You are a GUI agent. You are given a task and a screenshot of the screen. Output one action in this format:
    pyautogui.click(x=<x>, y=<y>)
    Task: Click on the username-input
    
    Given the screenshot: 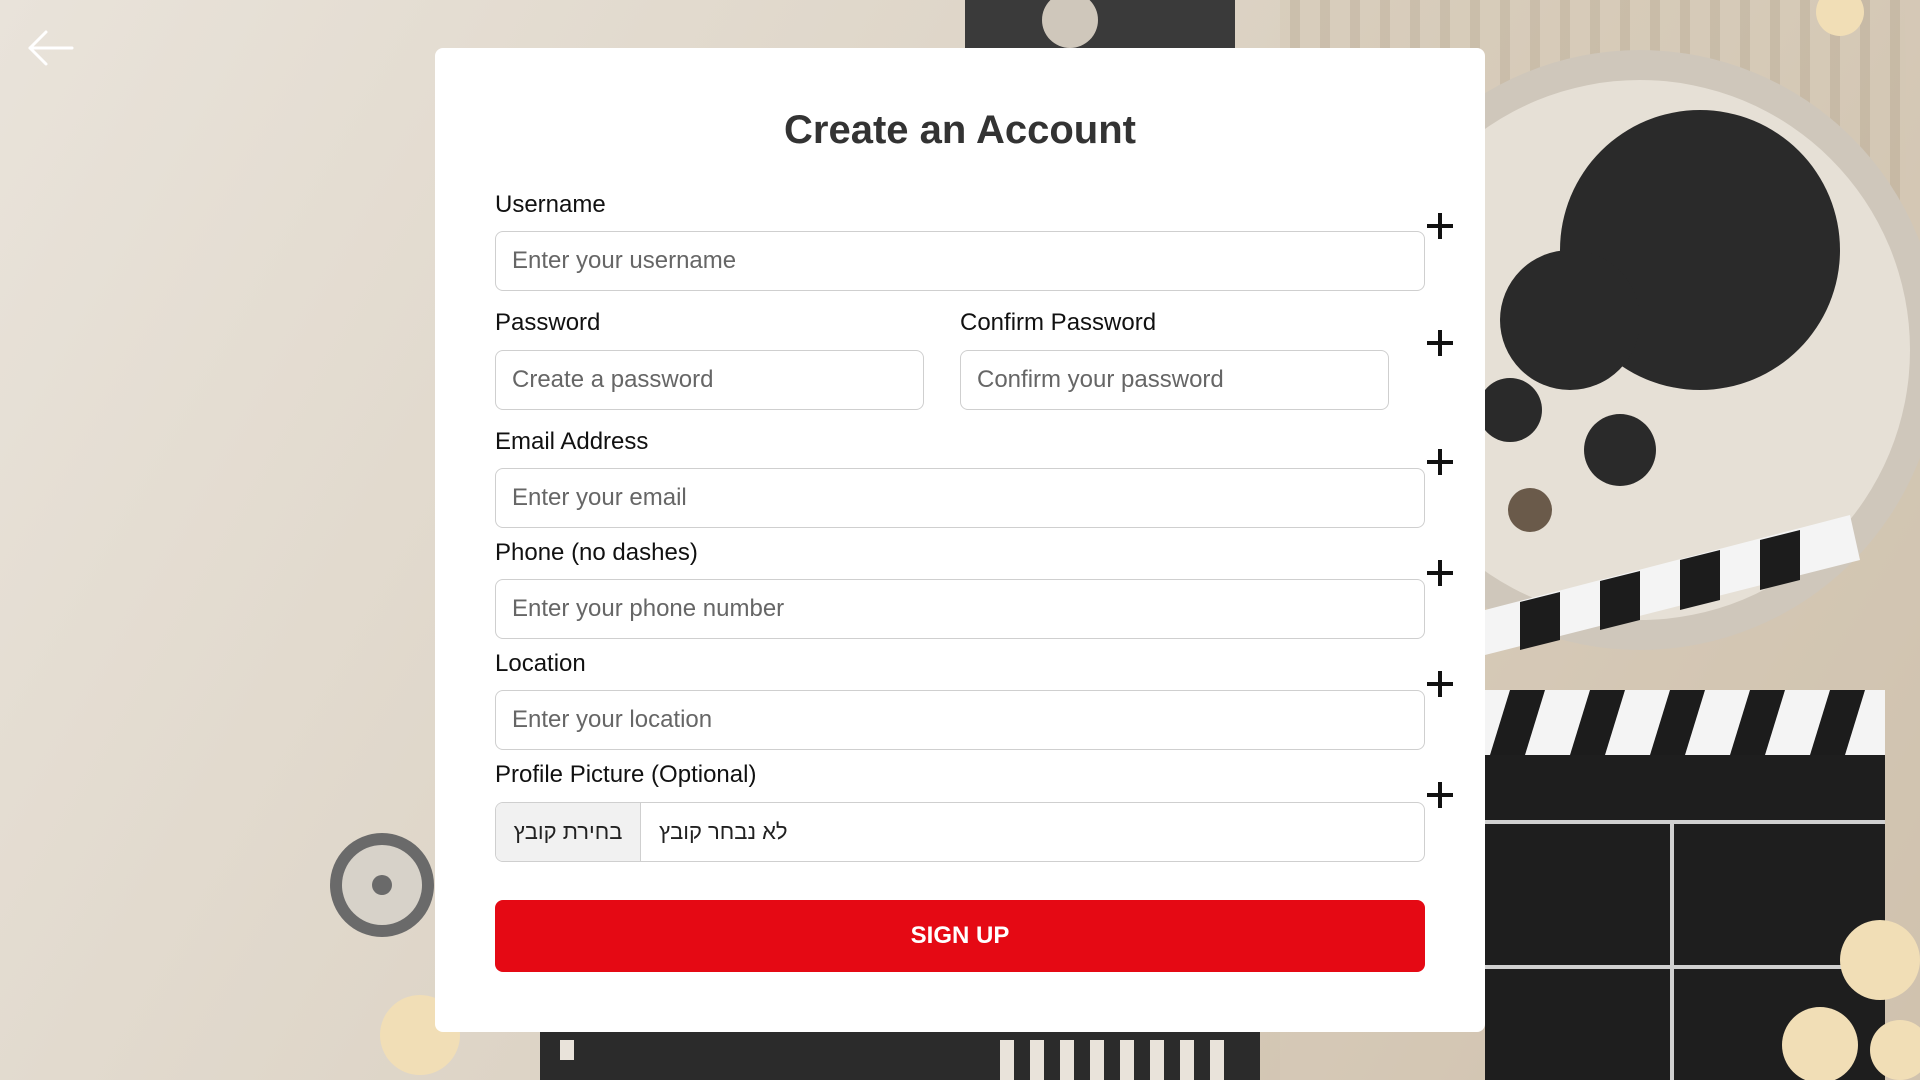 What is the action you would take?
    pyautogui.click(x=960, y=261)
    